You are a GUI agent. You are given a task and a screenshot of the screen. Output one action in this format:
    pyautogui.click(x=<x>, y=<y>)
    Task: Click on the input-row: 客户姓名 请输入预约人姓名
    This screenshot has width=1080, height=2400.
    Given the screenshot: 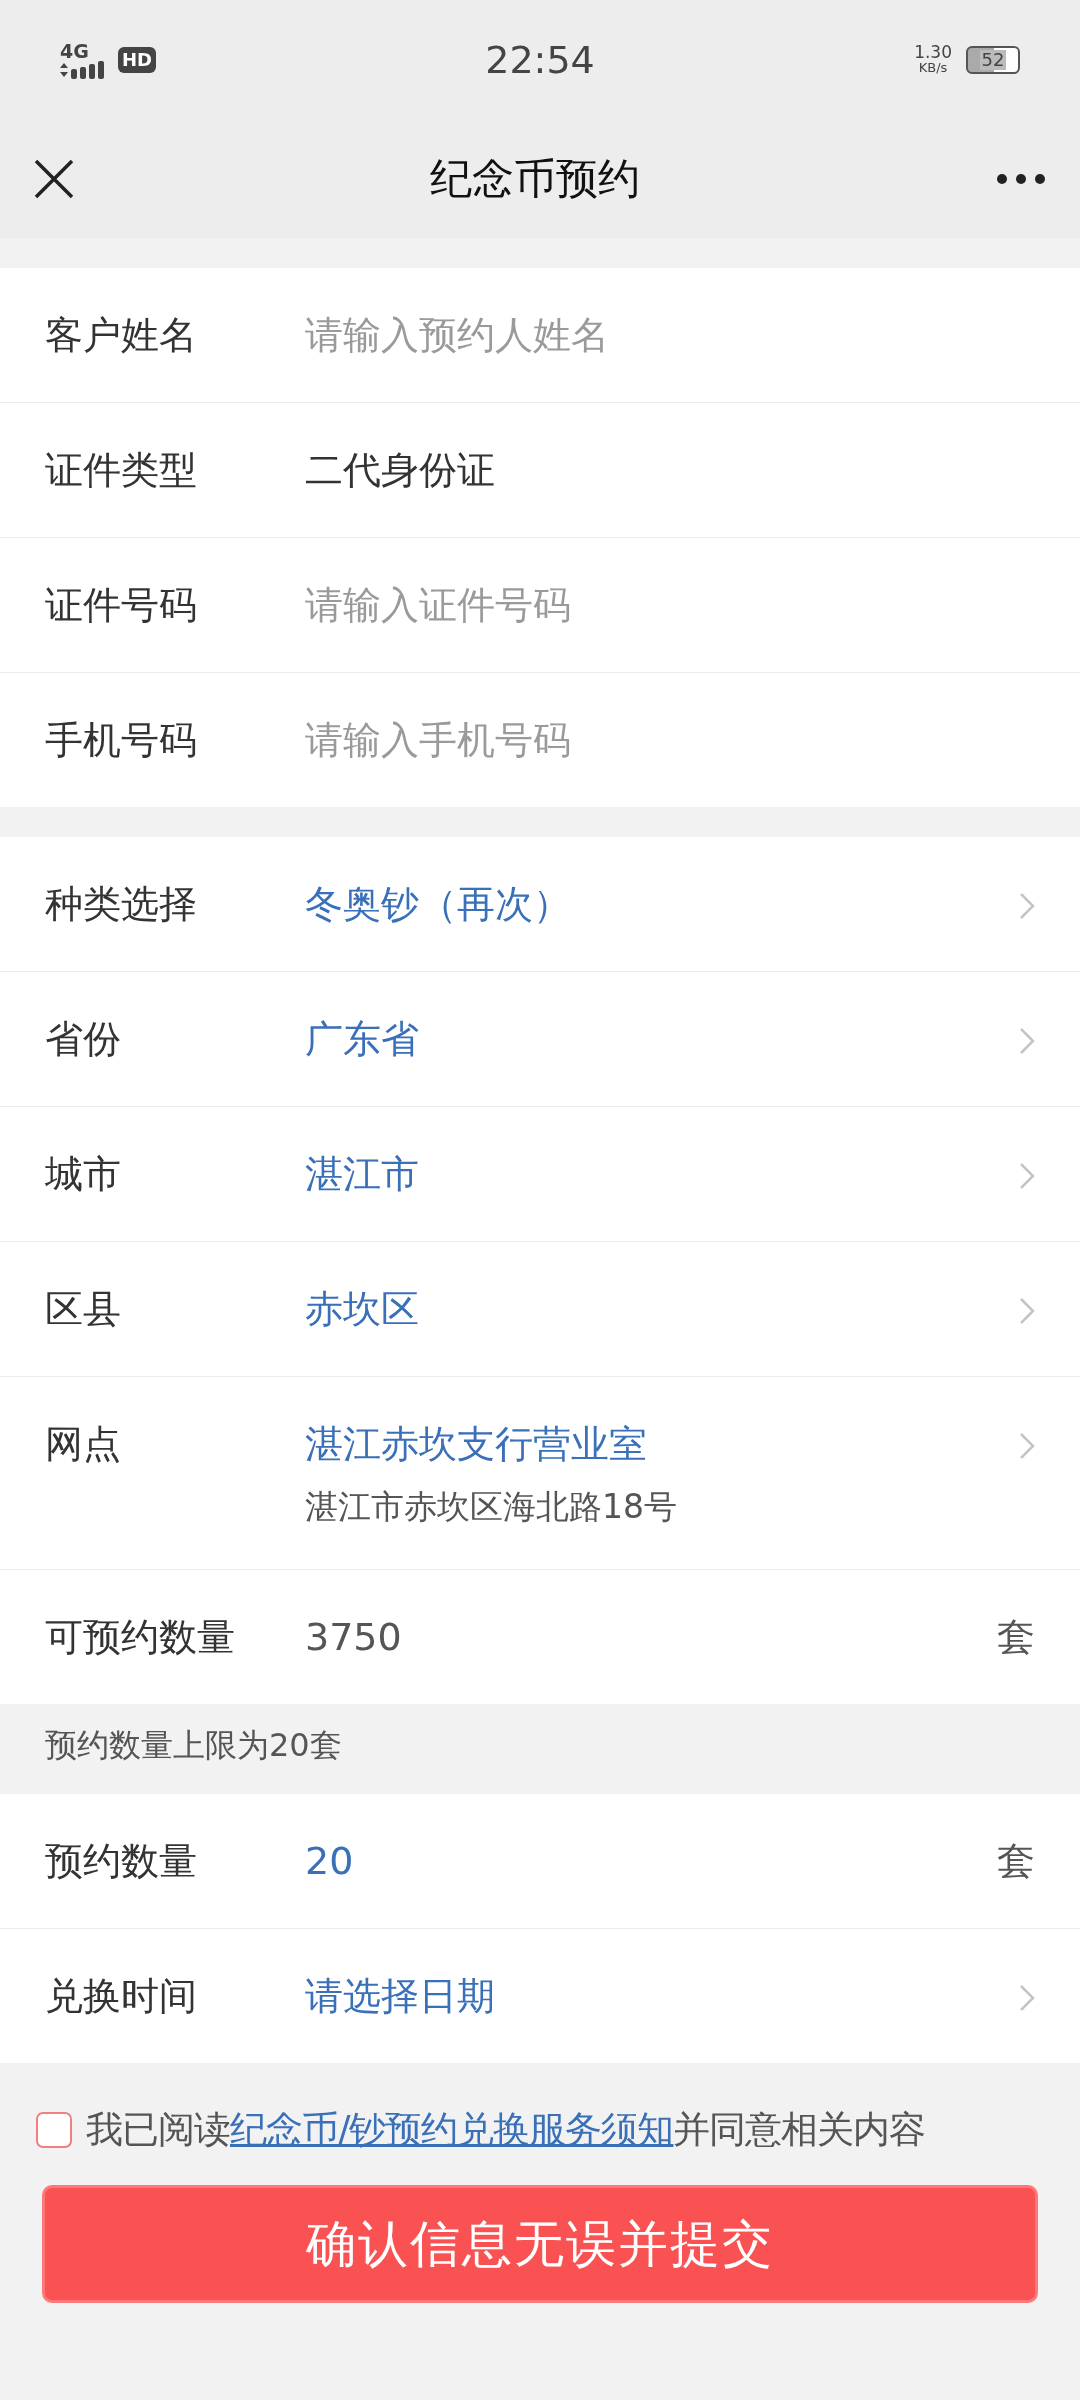 What is the action you would take?
    pyautogui.click(x=540, y=335)
    